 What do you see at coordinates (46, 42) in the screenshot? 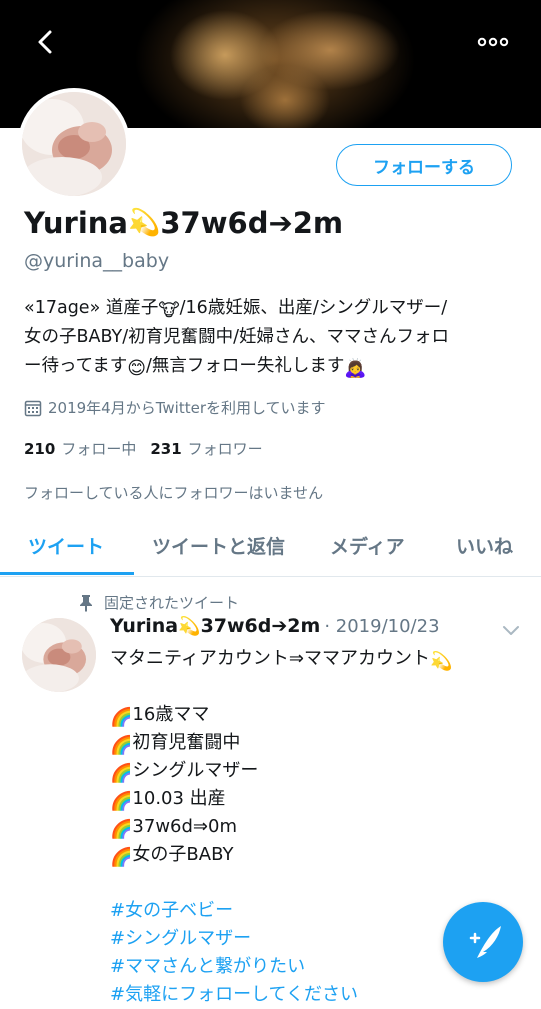
I see `chevron-left-icon` at bounding box center [46, 42].